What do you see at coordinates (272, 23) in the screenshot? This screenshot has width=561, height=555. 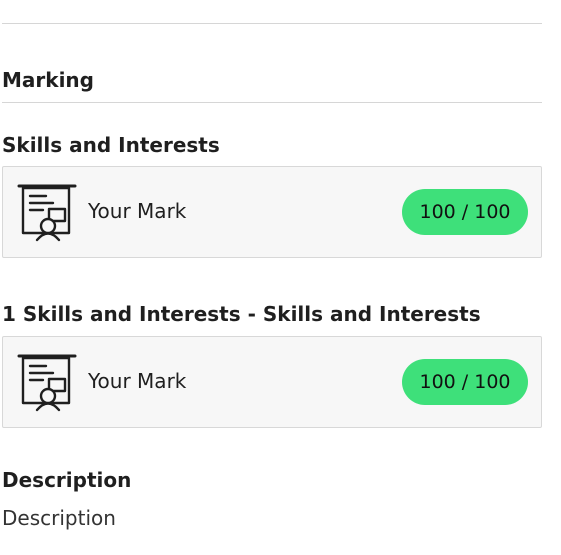 I see `top-divider` at bounding box center [272, 23].